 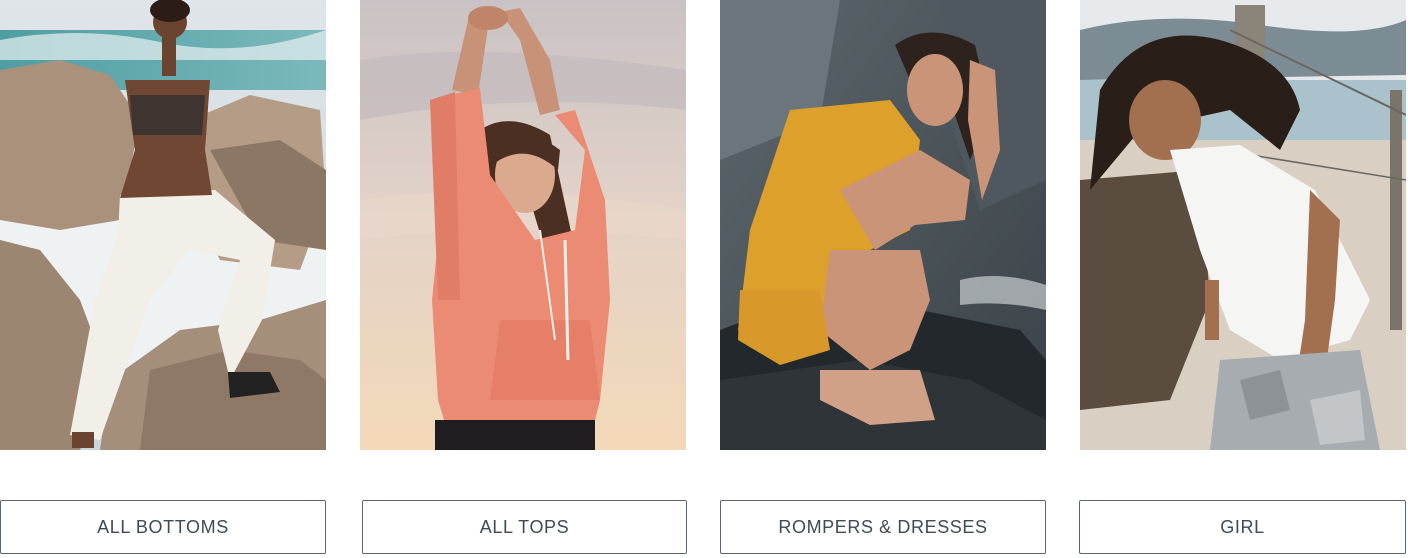 I want to click on all-bottoms-button: ALL BOTTOMS, so click(x=163, y=527).